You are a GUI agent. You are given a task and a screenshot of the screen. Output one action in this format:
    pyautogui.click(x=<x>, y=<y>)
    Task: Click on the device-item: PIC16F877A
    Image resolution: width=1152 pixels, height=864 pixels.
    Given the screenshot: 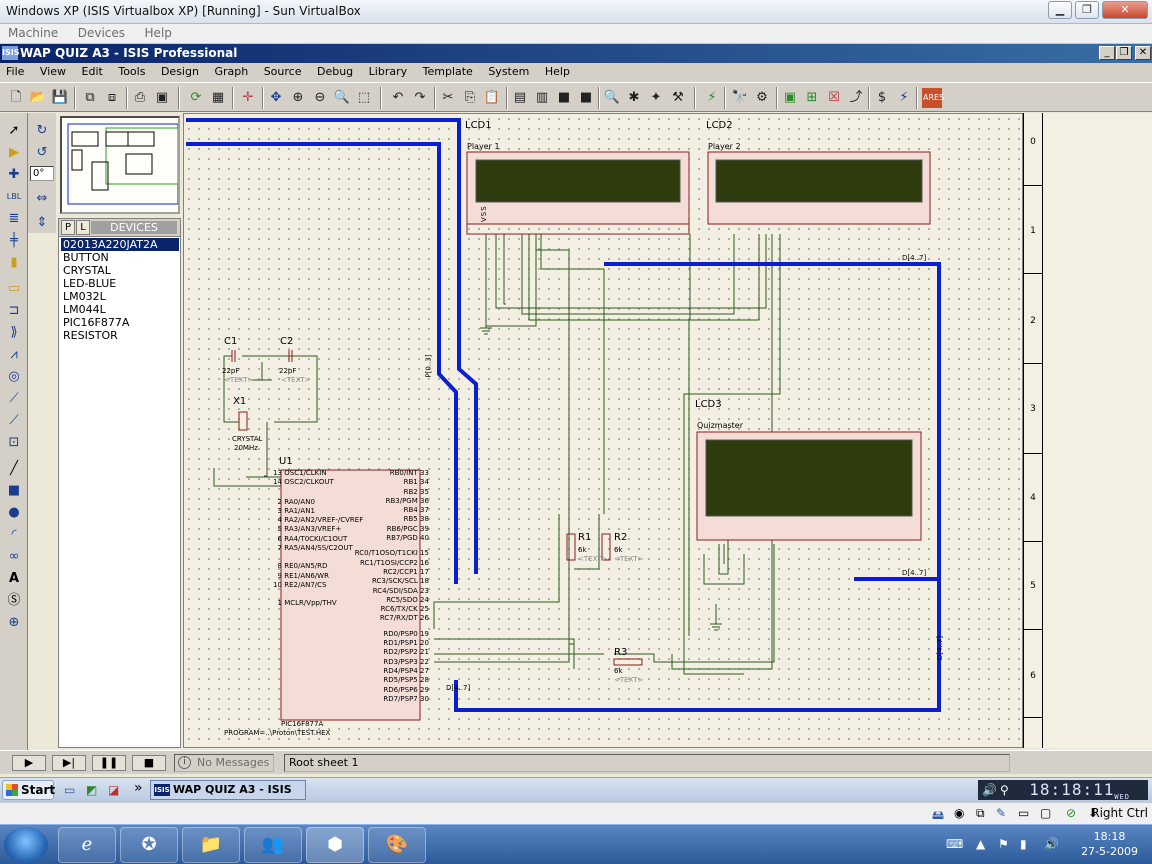 What is the action you would take?
    pyautogui.click(x=120, y=322)
    